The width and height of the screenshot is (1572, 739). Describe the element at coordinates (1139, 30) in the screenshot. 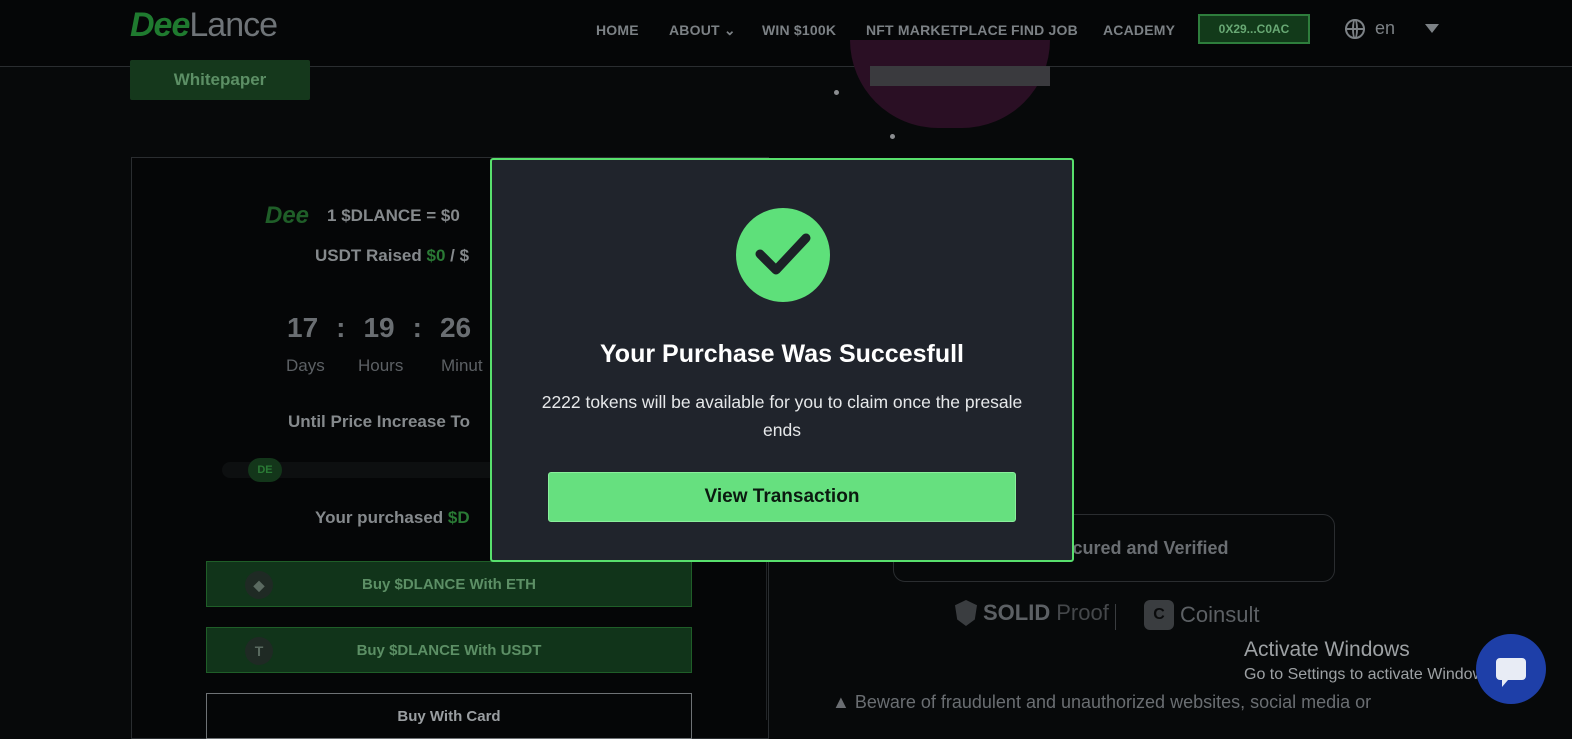

I see `nav-academy: ACADEMY` at that location.